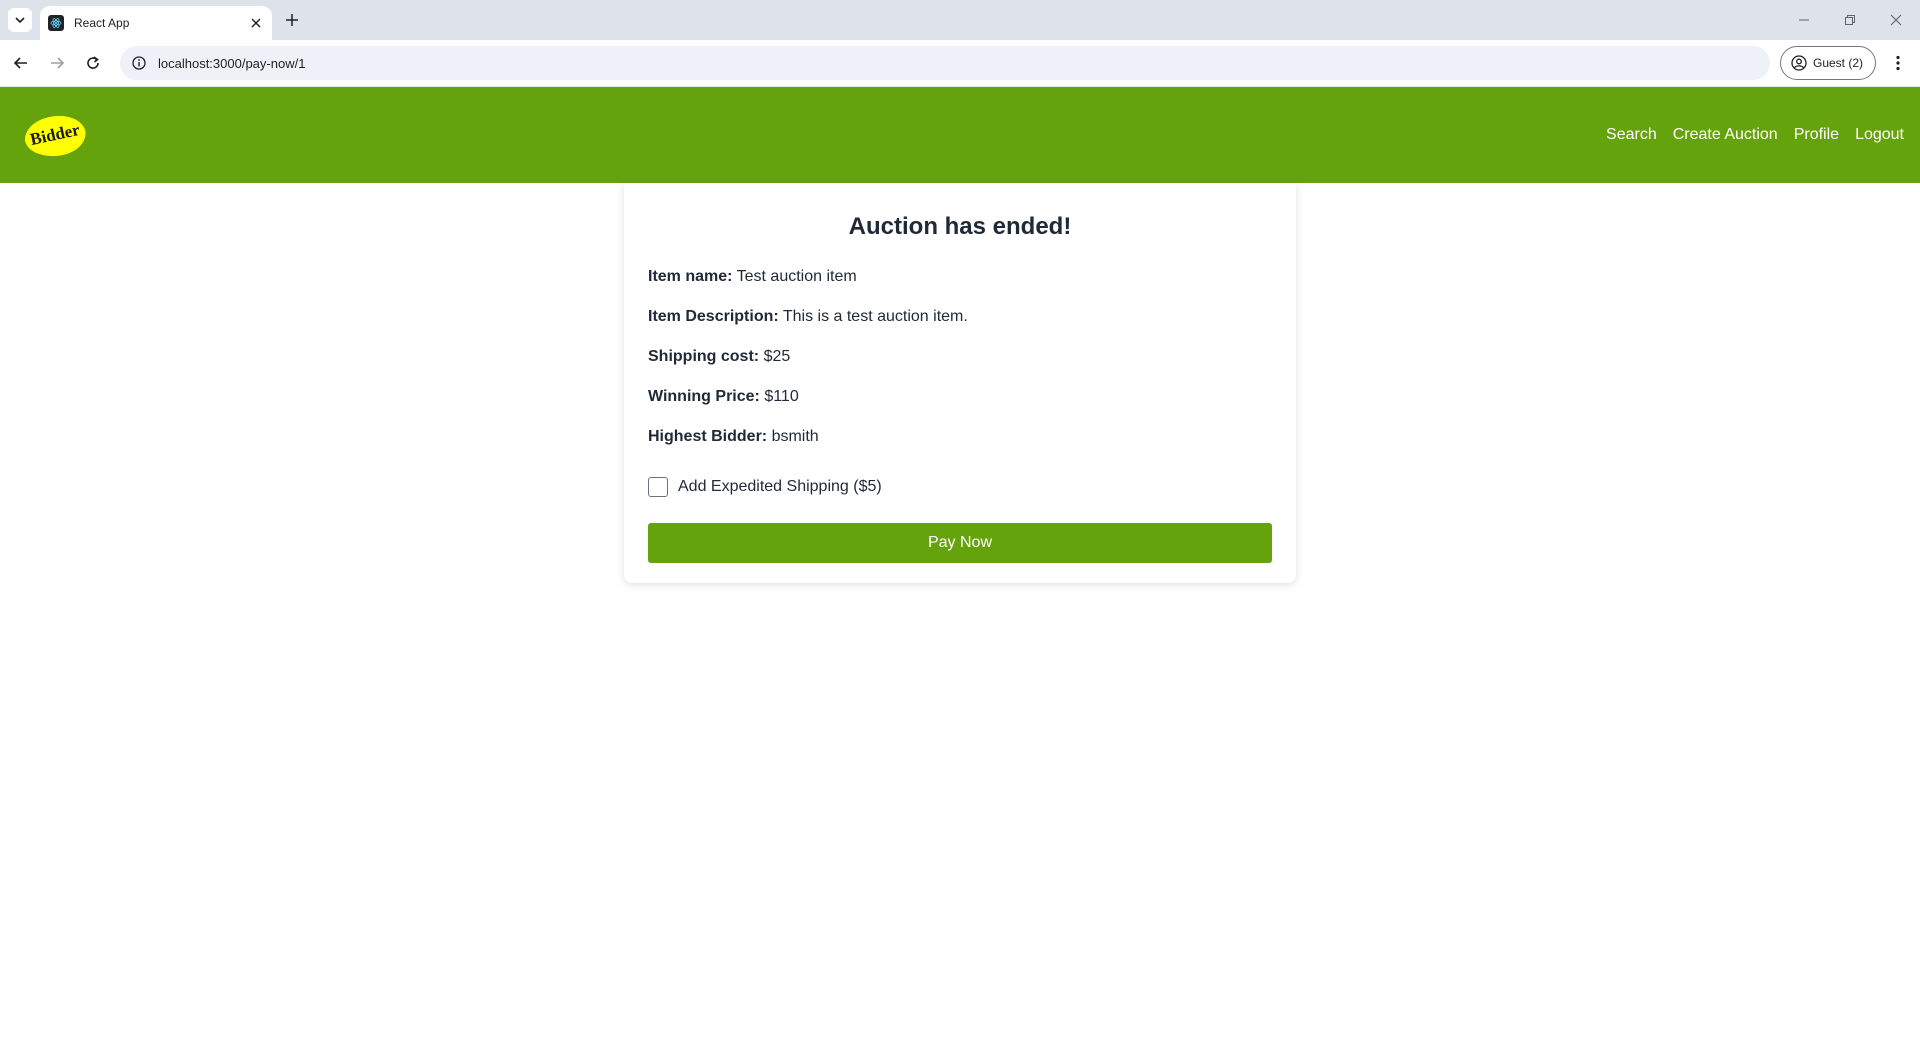  I want to click on more-vertical-icon, so click(1898, 63).